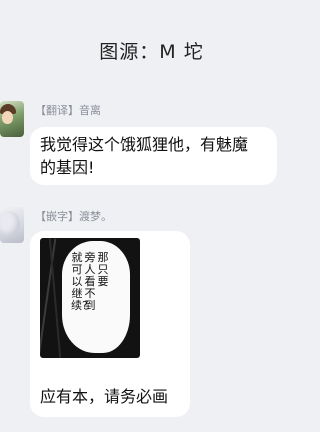 This screenshot has width=320, height=432. I want to click on speech-text: 就可以继续?, so click(79, 281).